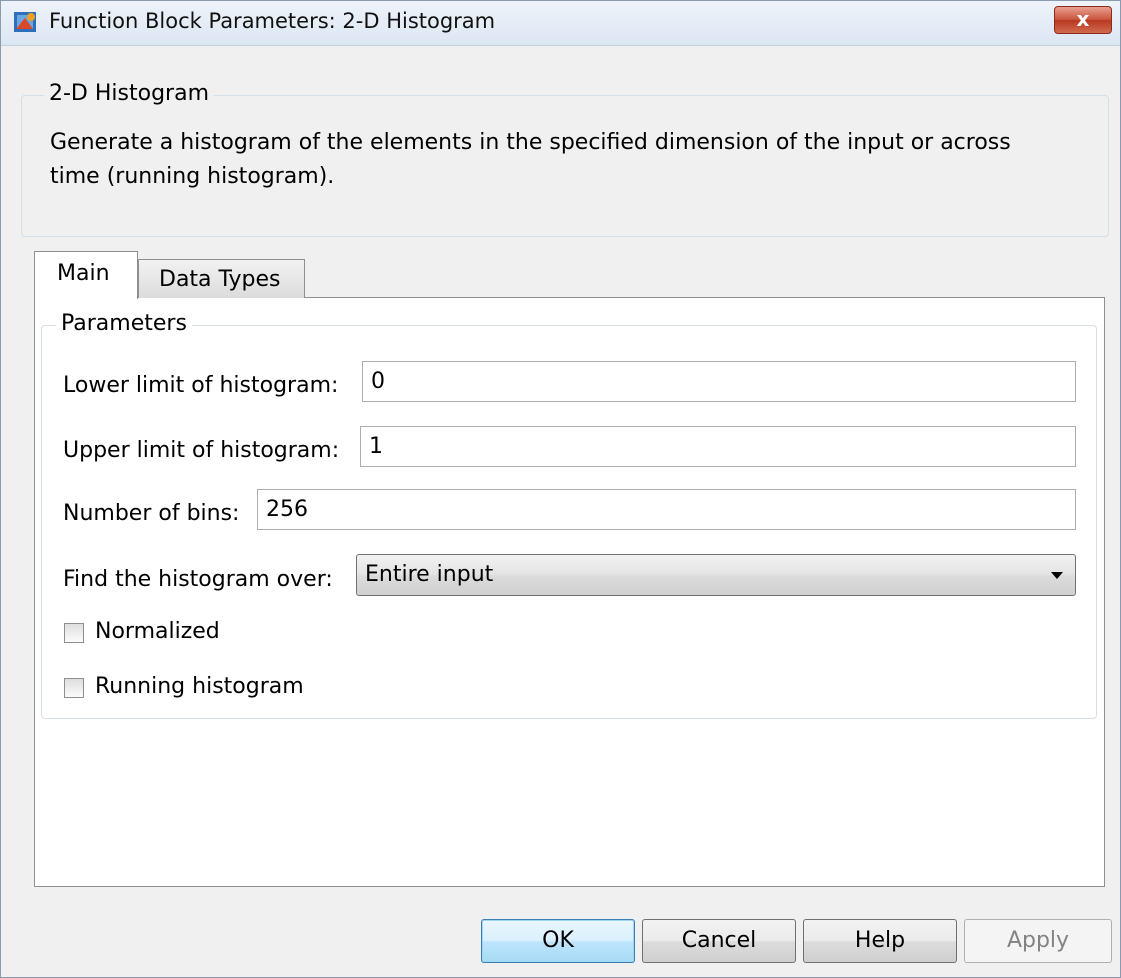 This screenshot has height=978, width=1121. What do you see at coordinates (429, 574) in the screenshot?
I see `find-over-value: Entire input` at bounding box center [429, 574].